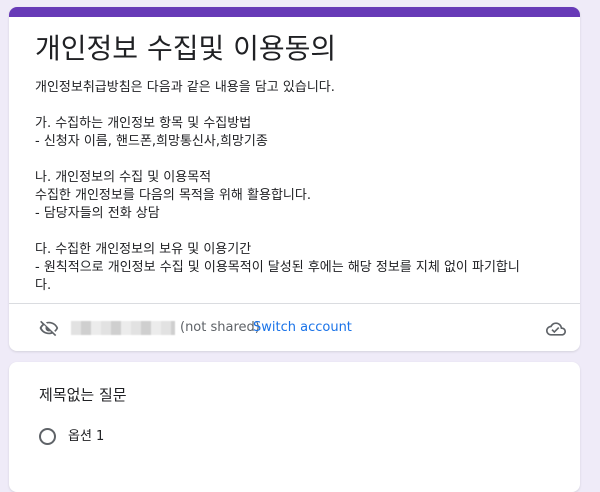 The height and width of the screenshot is (492, 600). Describe the element at coordinates (139, 437) in the screenshot. I see `radio-option: 옵션 1` at that location.